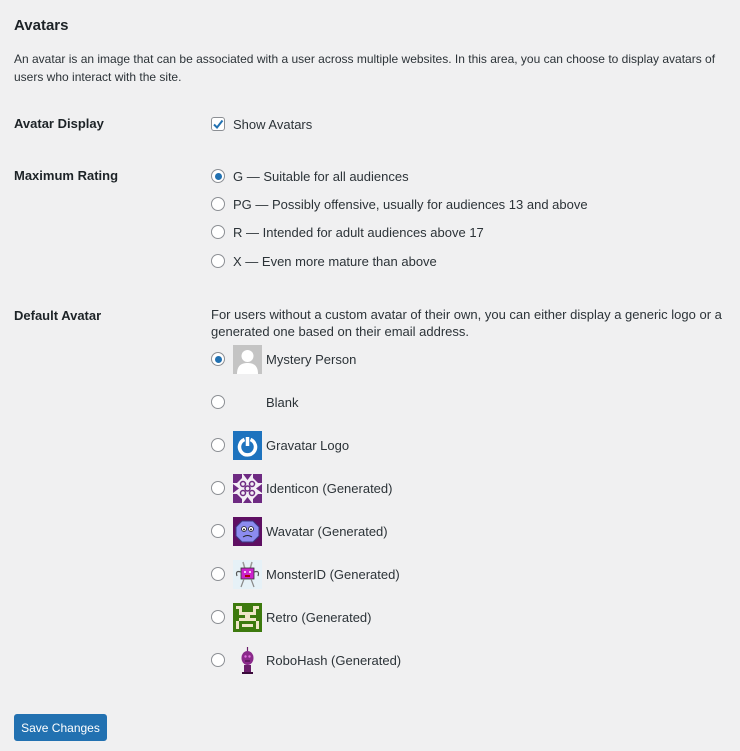  I want to click on avatar-option-robohash: RoboHash (Generated), so click(306, 660).